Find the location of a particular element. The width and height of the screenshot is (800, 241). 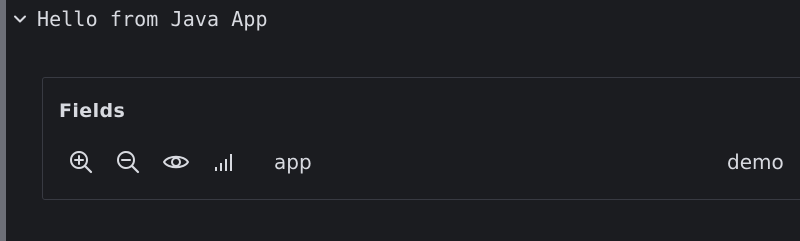

log-message: Hello from Java App is located at coordinates (152, 19).